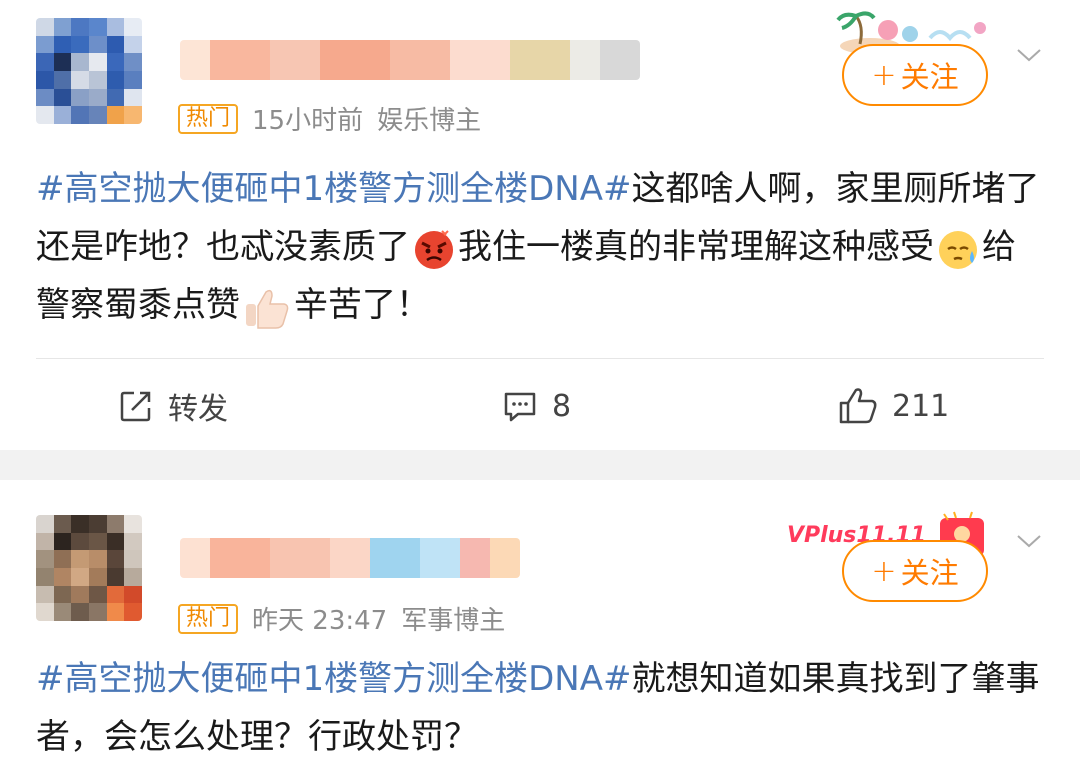 The height and width of the screenshot is (768, 1080). Describe the element at coordinates (434, 249) in the screenshot. I see `angry-emoji-icon` at that location.